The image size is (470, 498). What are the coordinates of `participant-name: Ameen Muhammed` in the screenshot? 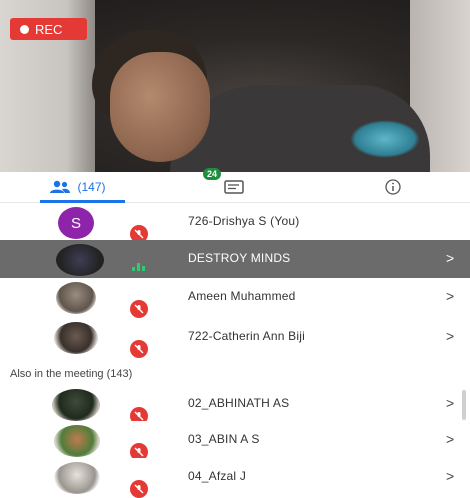 It's located at (242, 296).